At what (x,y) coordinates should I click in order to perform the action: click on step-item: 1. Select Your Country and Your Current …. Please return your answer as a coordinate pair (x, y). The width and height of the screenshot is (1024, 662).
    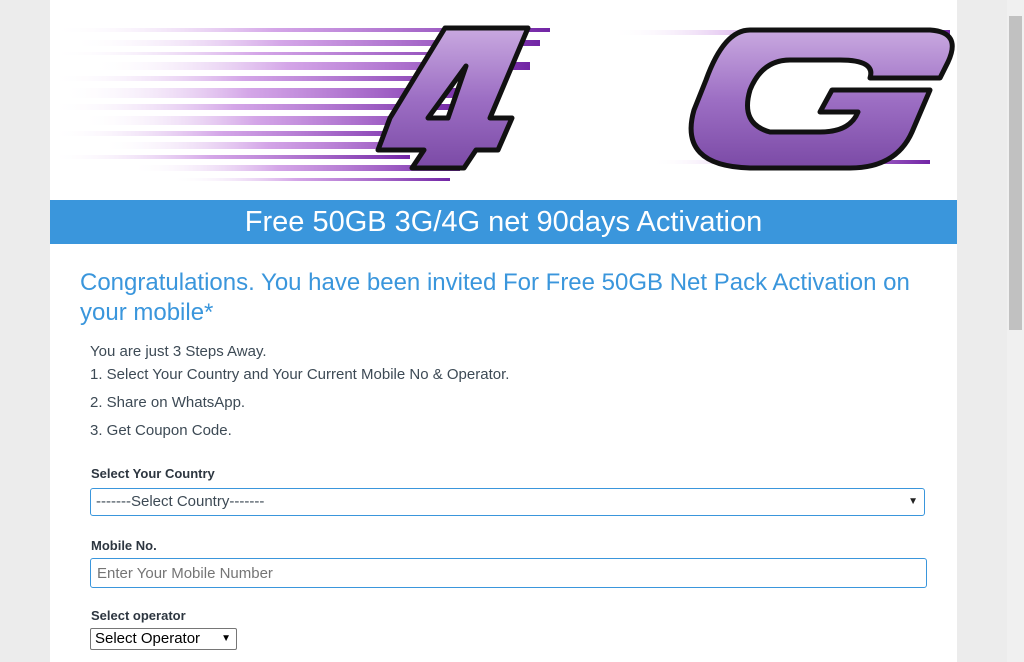
    Looking at the image, I should click on (300, 374).